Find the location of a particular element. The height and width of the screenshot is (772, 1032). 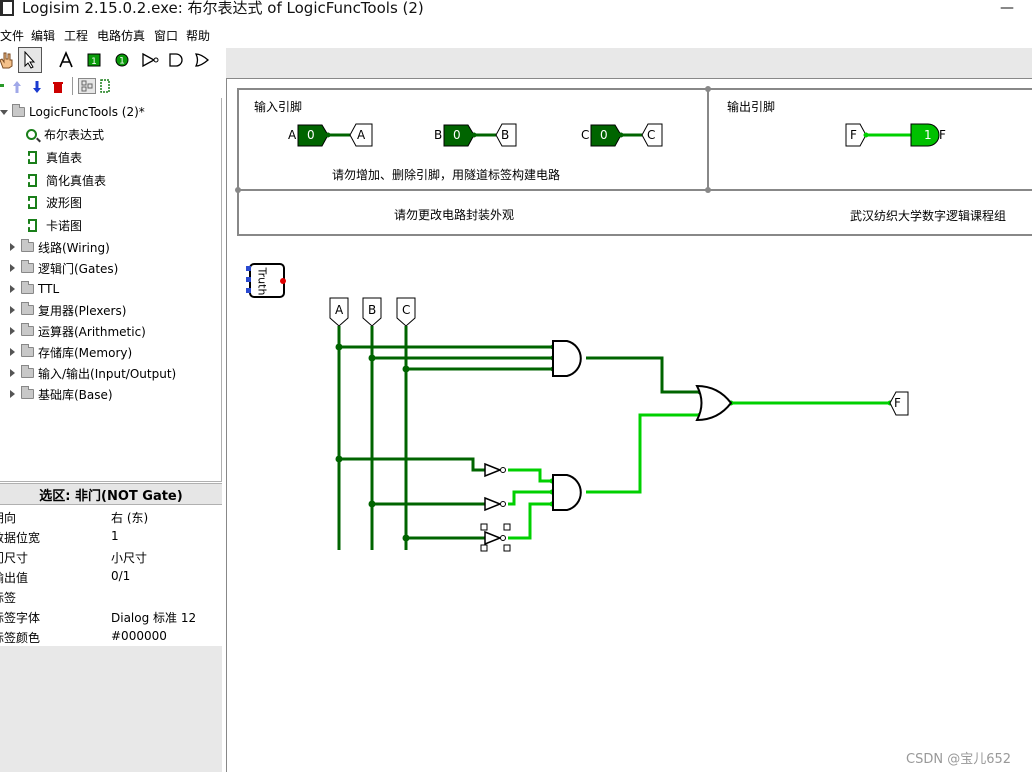

circuit-tunnel-b-label: B is located at coordinates (372, 310).